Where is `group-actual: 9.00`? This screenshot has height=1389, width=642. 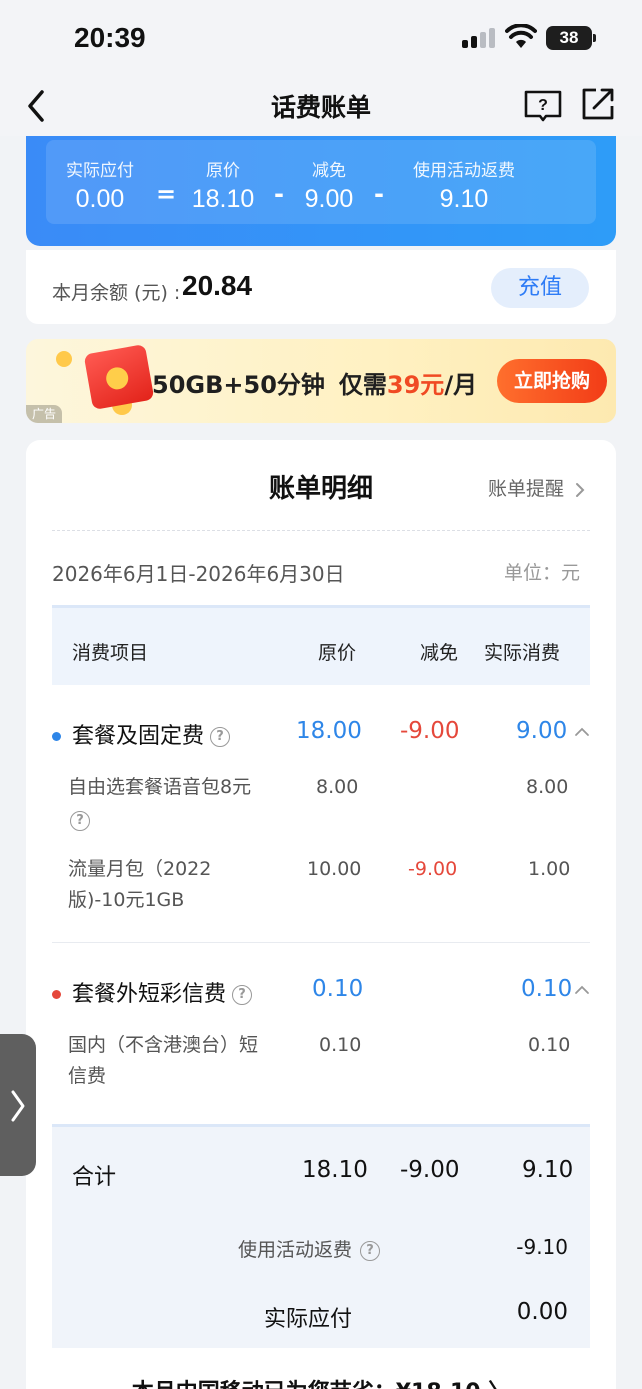
group-actual: 9.00 is located at coordinates (542, 731).